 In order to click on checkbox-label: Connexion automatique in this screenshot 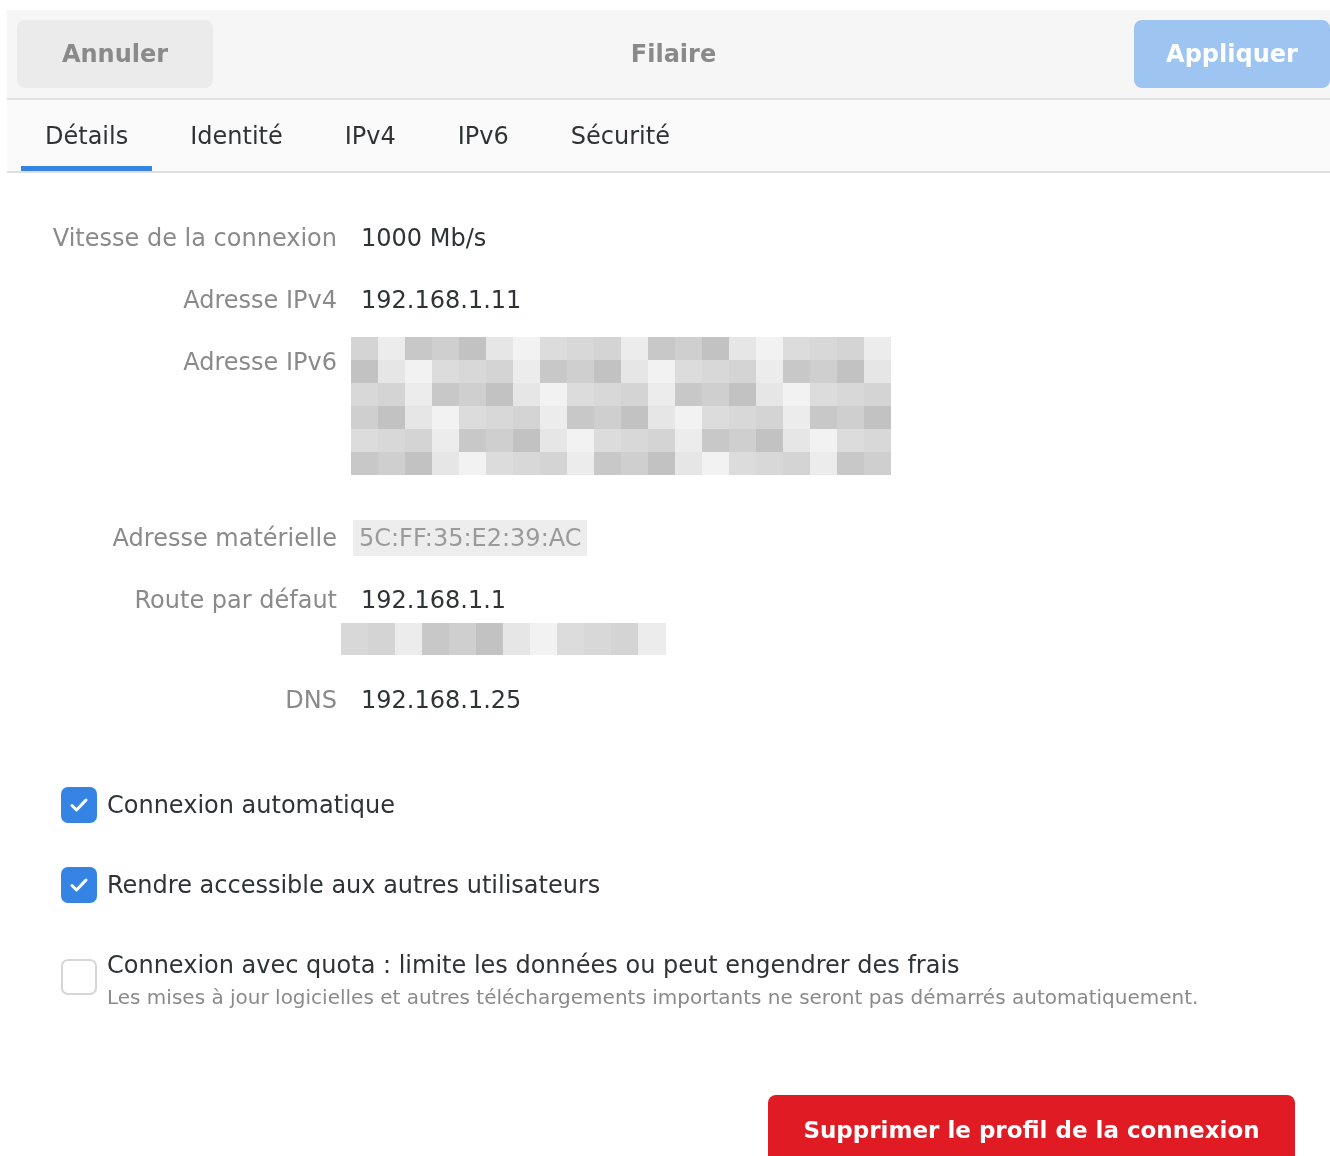, I will do `click(251, 805)`.